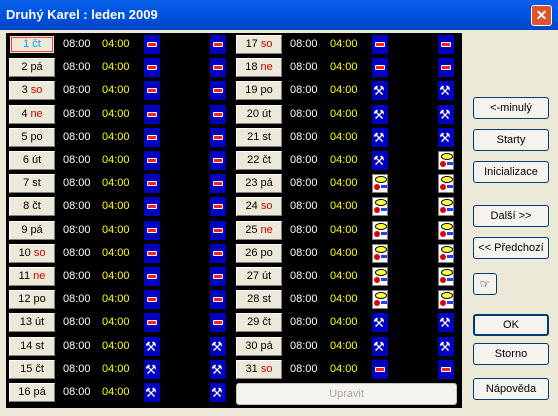 Image resolution: width=558 pixels, height=416 pixels. What do you see at coordinates (259, 184) in the screenshot?
I see `day-cell-23: 23 pá` at bounding box center [259, 184].